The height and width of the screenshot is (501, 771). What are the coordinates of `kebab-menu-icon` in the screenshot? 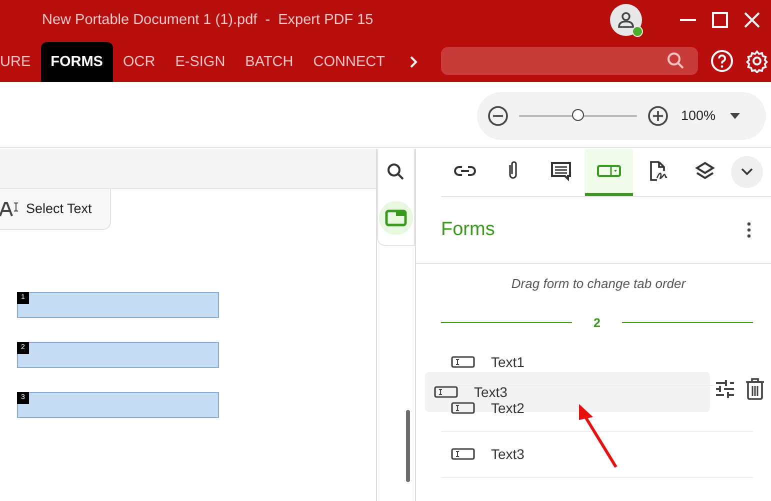 It's located at (749, 230).